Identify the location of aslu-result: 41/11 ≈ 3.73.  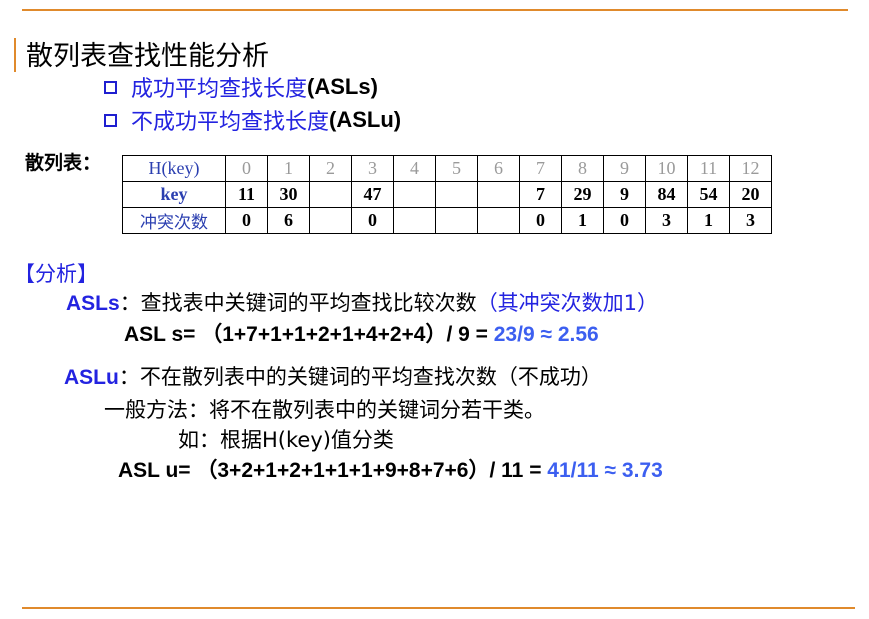
(605, 470).